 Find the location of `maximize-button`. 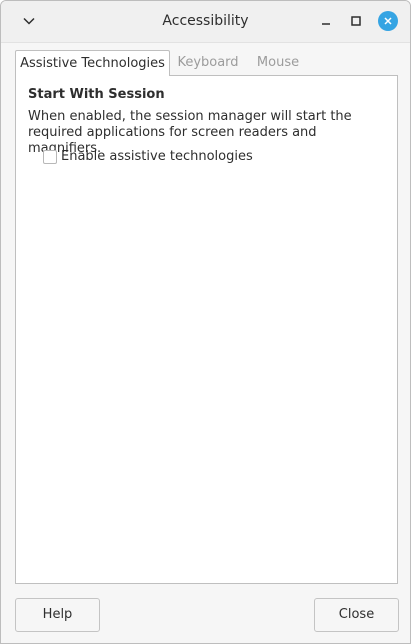

maximize-button is located at coordinates (356, 21).